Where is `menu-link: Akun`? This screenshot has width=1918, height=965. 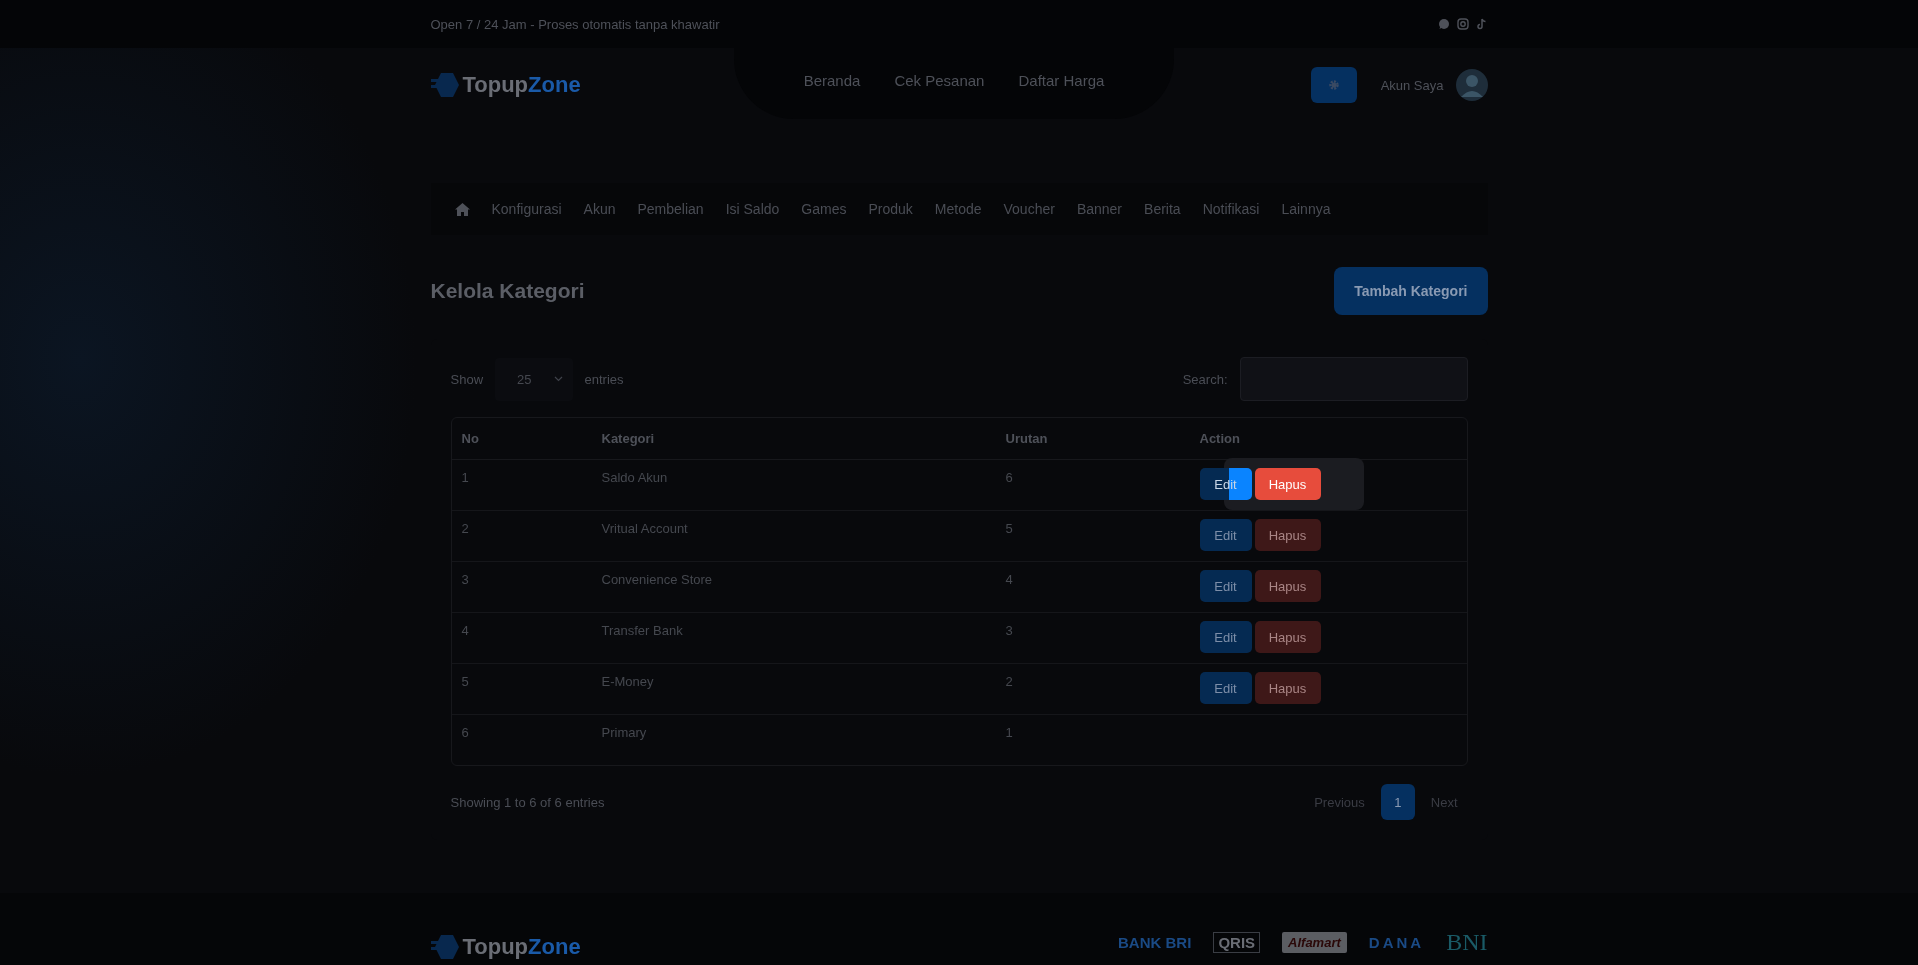 menu-link: Akun is located at coordinates (599, 209).